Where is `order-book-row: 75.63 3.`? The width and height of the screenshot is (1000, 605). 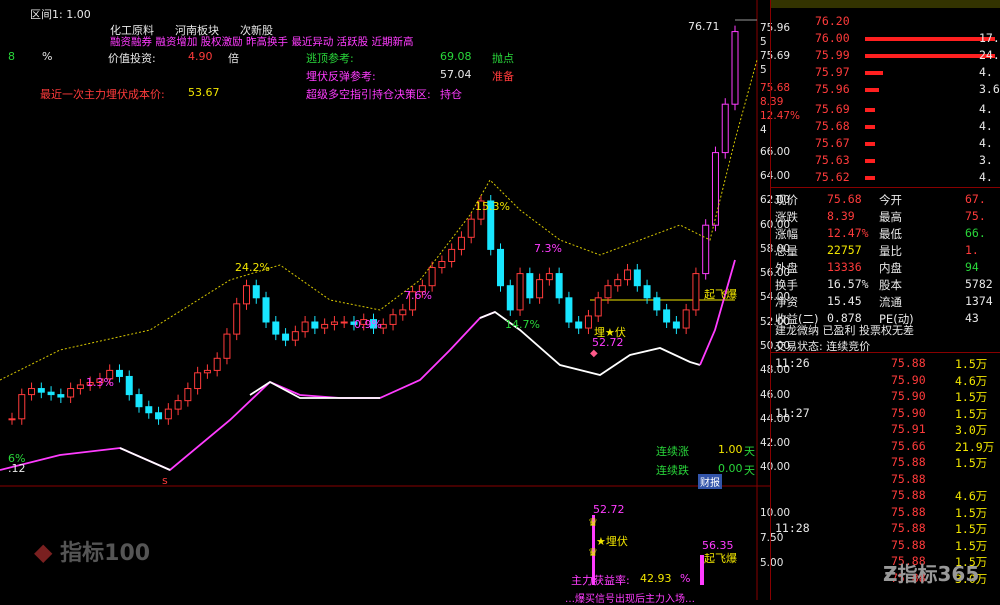 order-book-row: 75.63 3. is located at coordinates (887, 161).